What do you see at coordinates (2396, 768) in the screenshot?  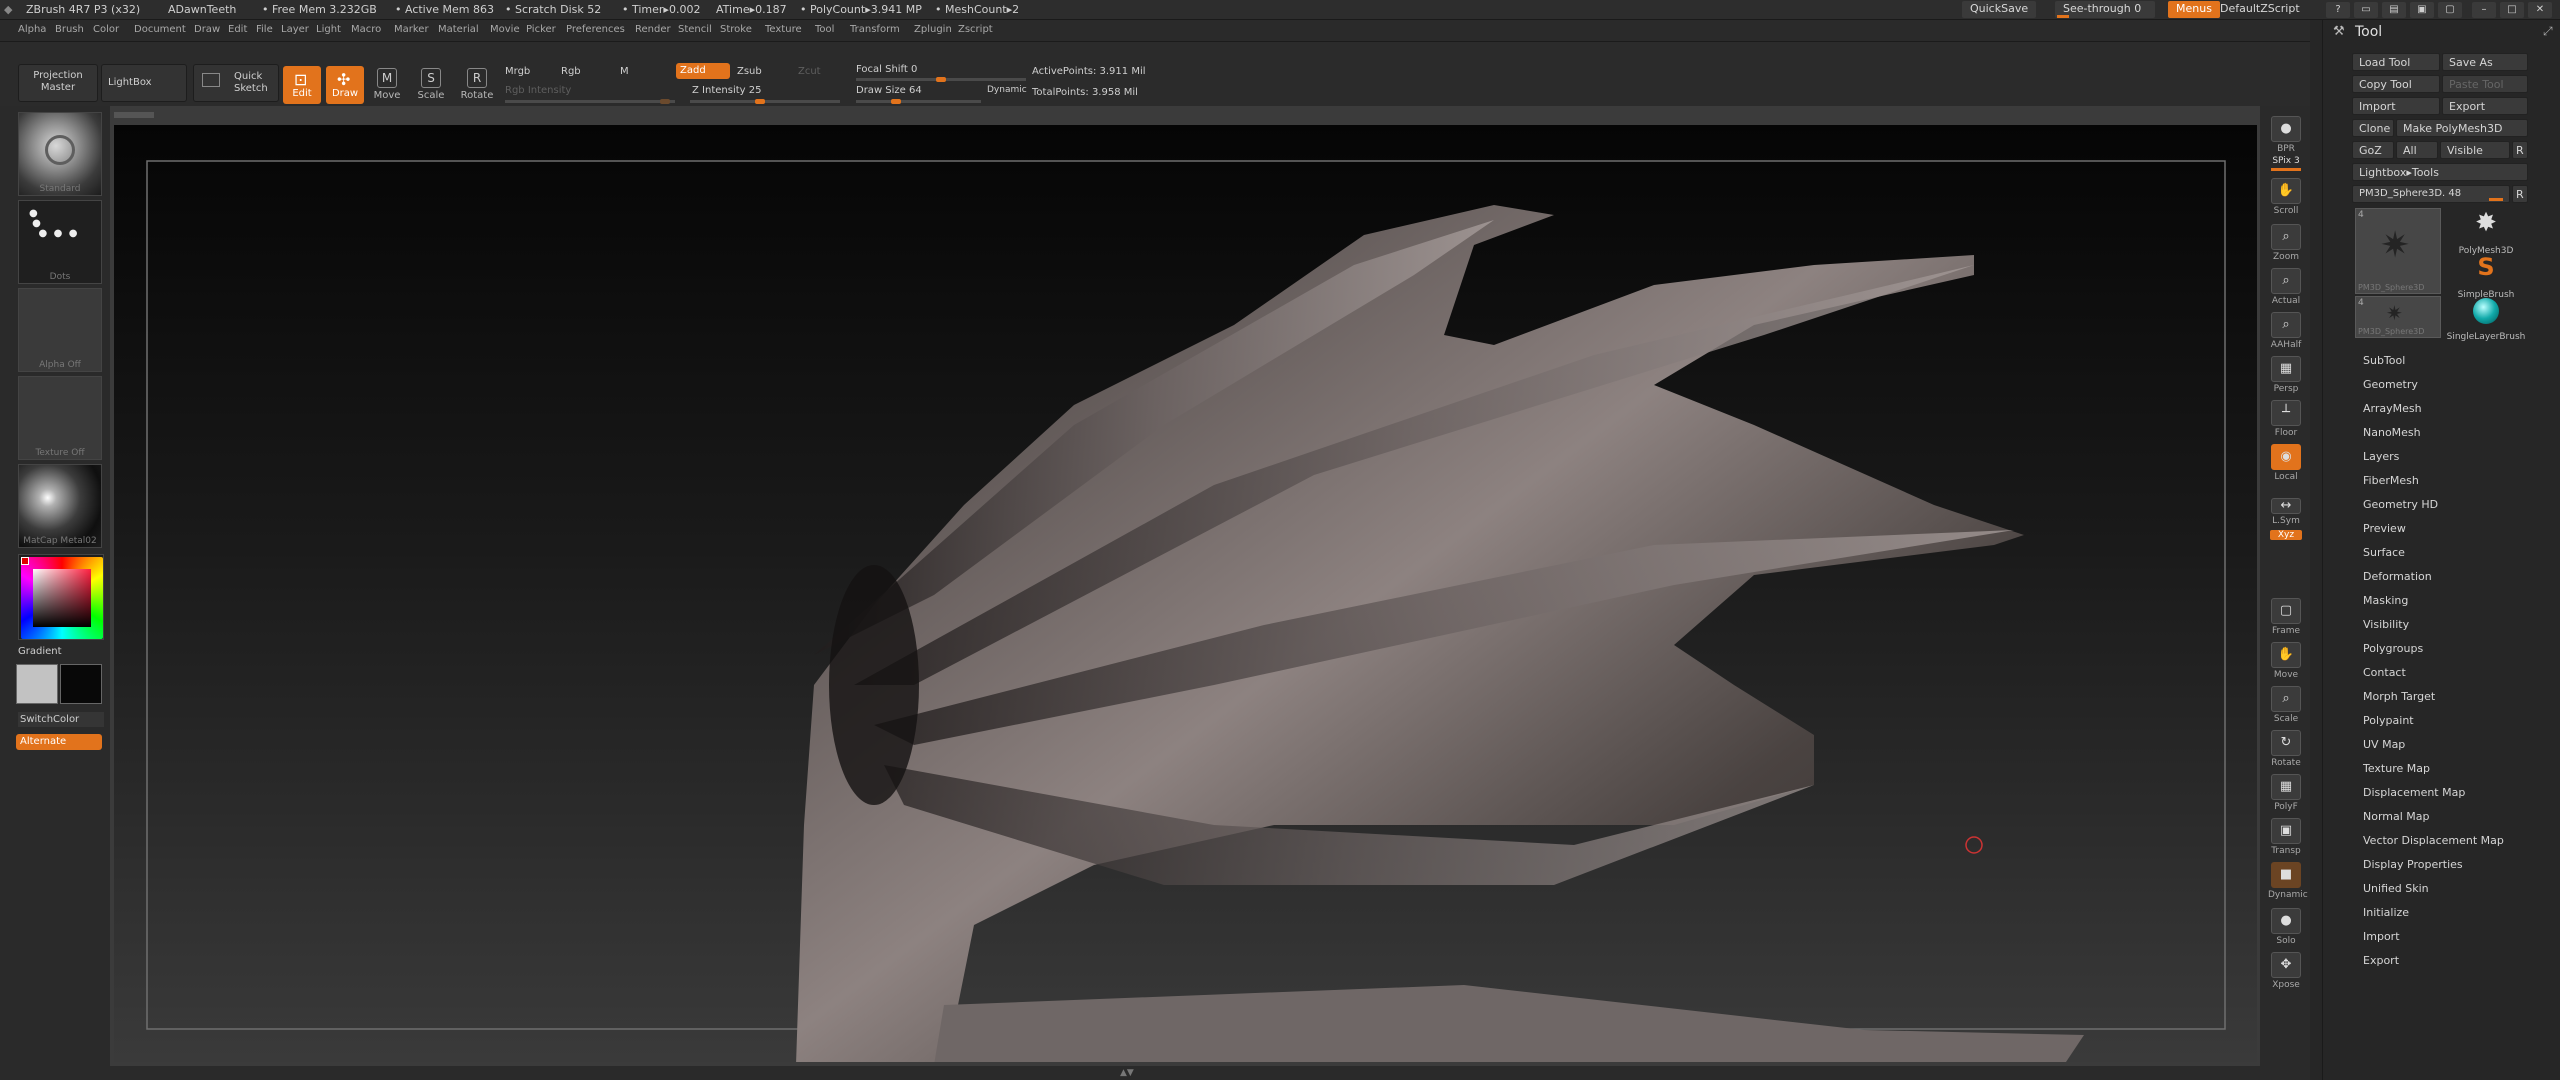 I see `subpalette-texture-map: Texture Map` at bounding box center [2396, 768].